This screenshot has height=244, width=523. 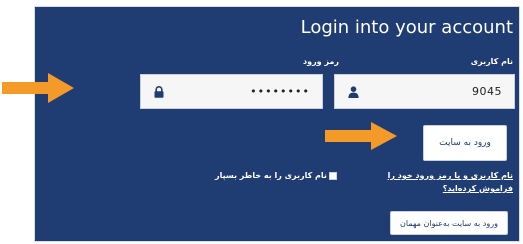 What do you see at coordinates (159, 91) in the screenshot?
I see `lock-icon` at bounding box center [159, 91].